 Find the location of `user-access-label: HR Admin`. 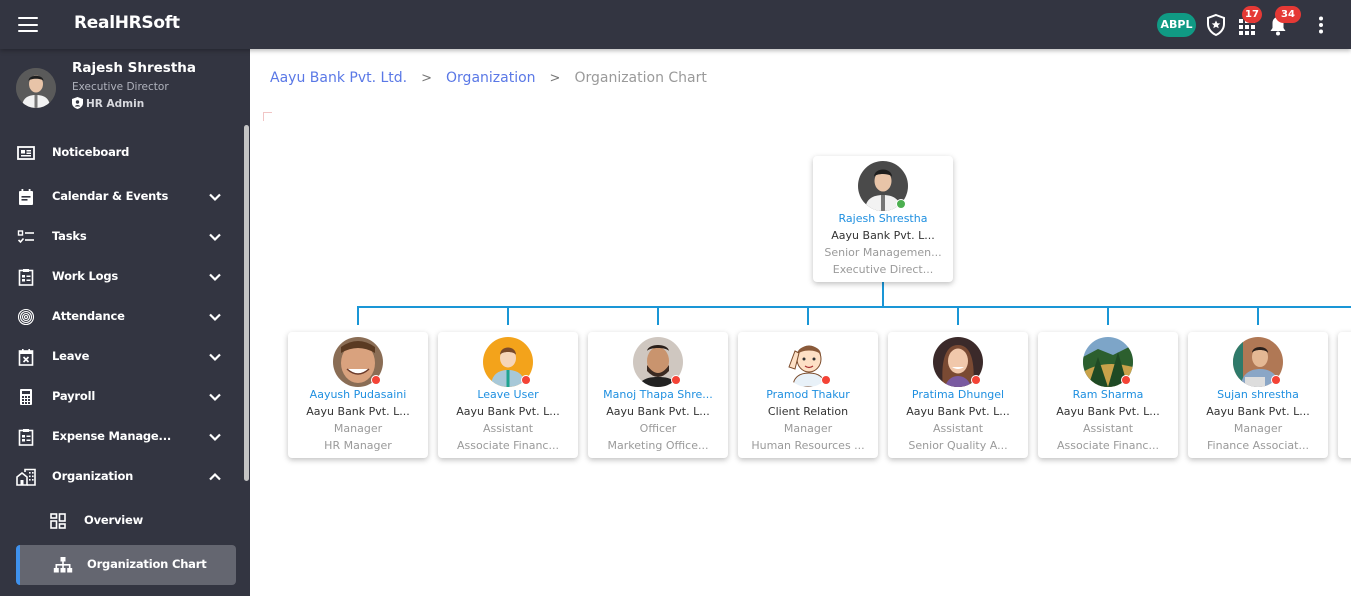

user-access-label: HR Admin is located at coordinates (115, 104).